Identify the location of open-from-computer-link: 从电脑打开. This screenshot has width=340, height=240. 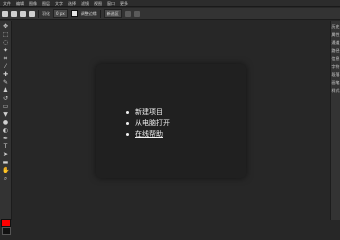
(152, 123).